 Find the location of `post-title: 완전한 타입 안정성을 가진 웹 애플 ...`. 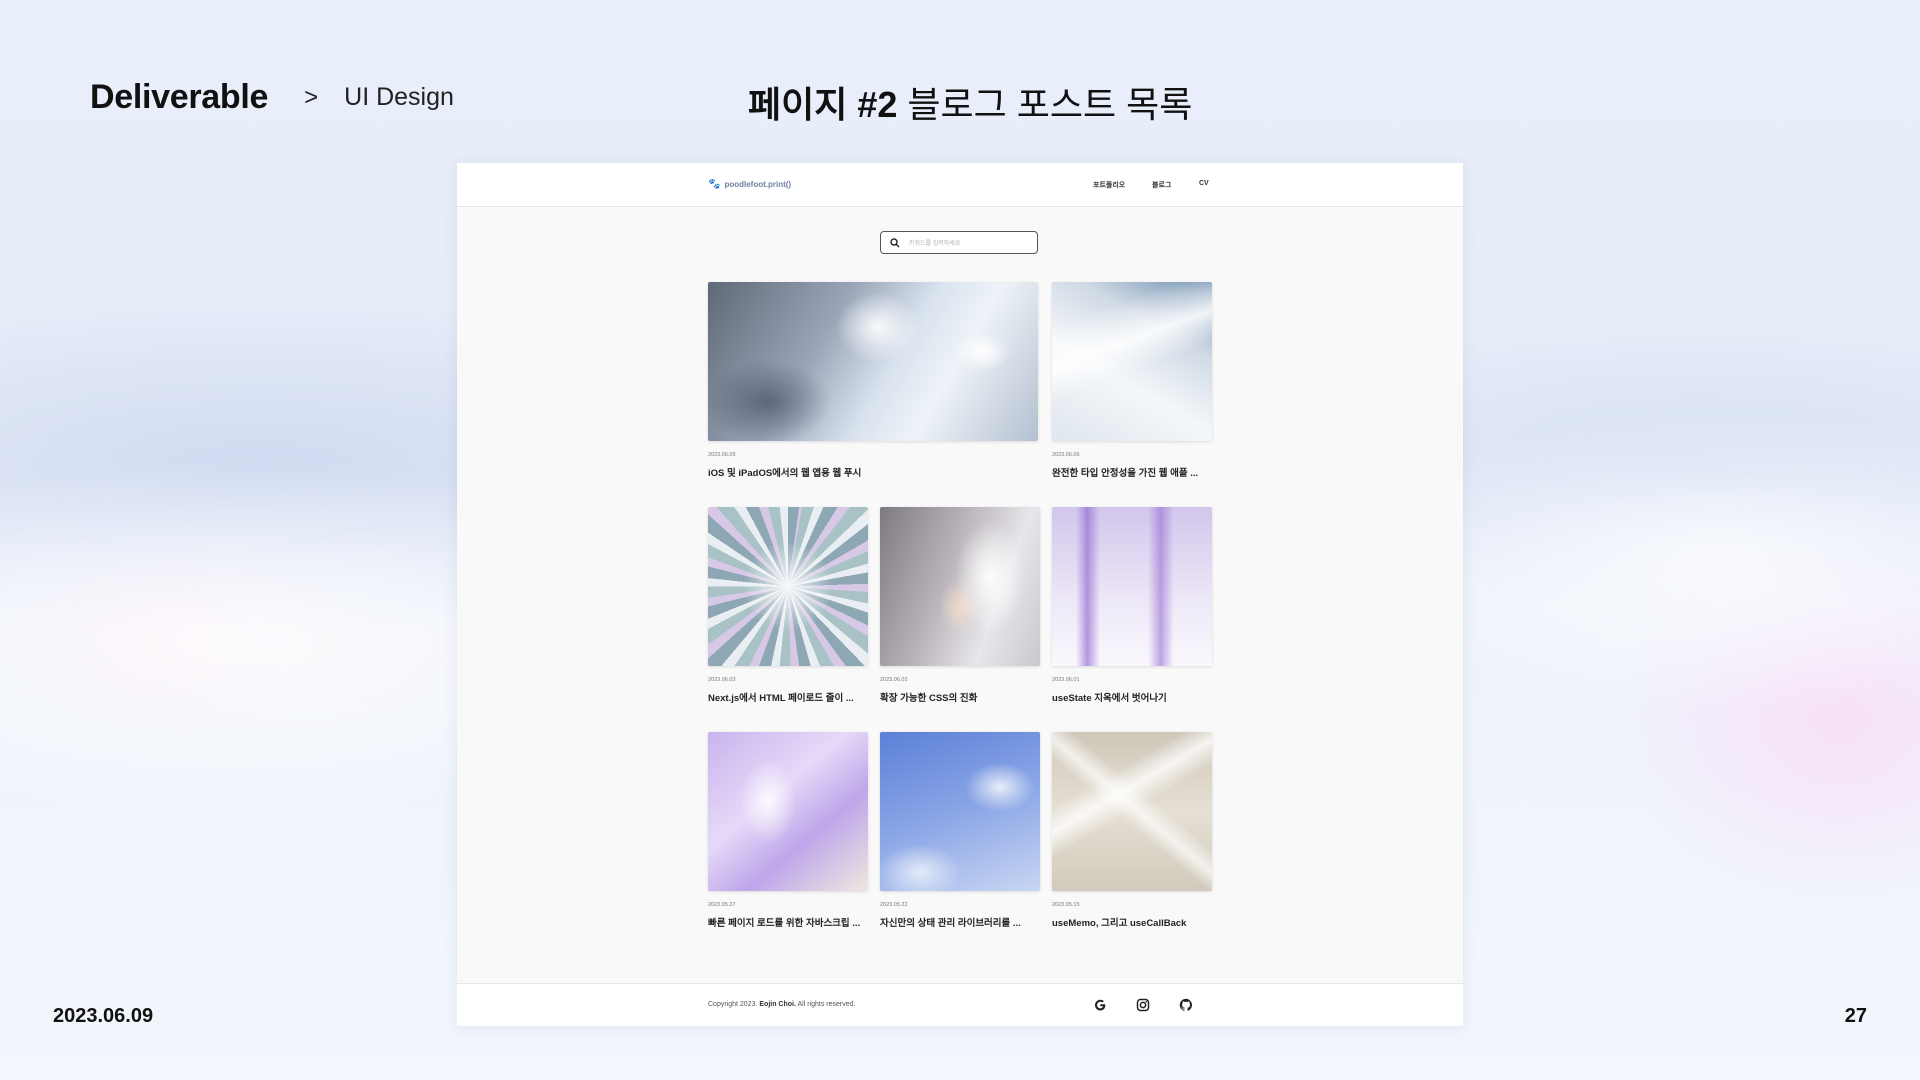

post-title: 완전한 타입 안정성을 가진 웹 애플 ... is located at coordinates (1132, 472).